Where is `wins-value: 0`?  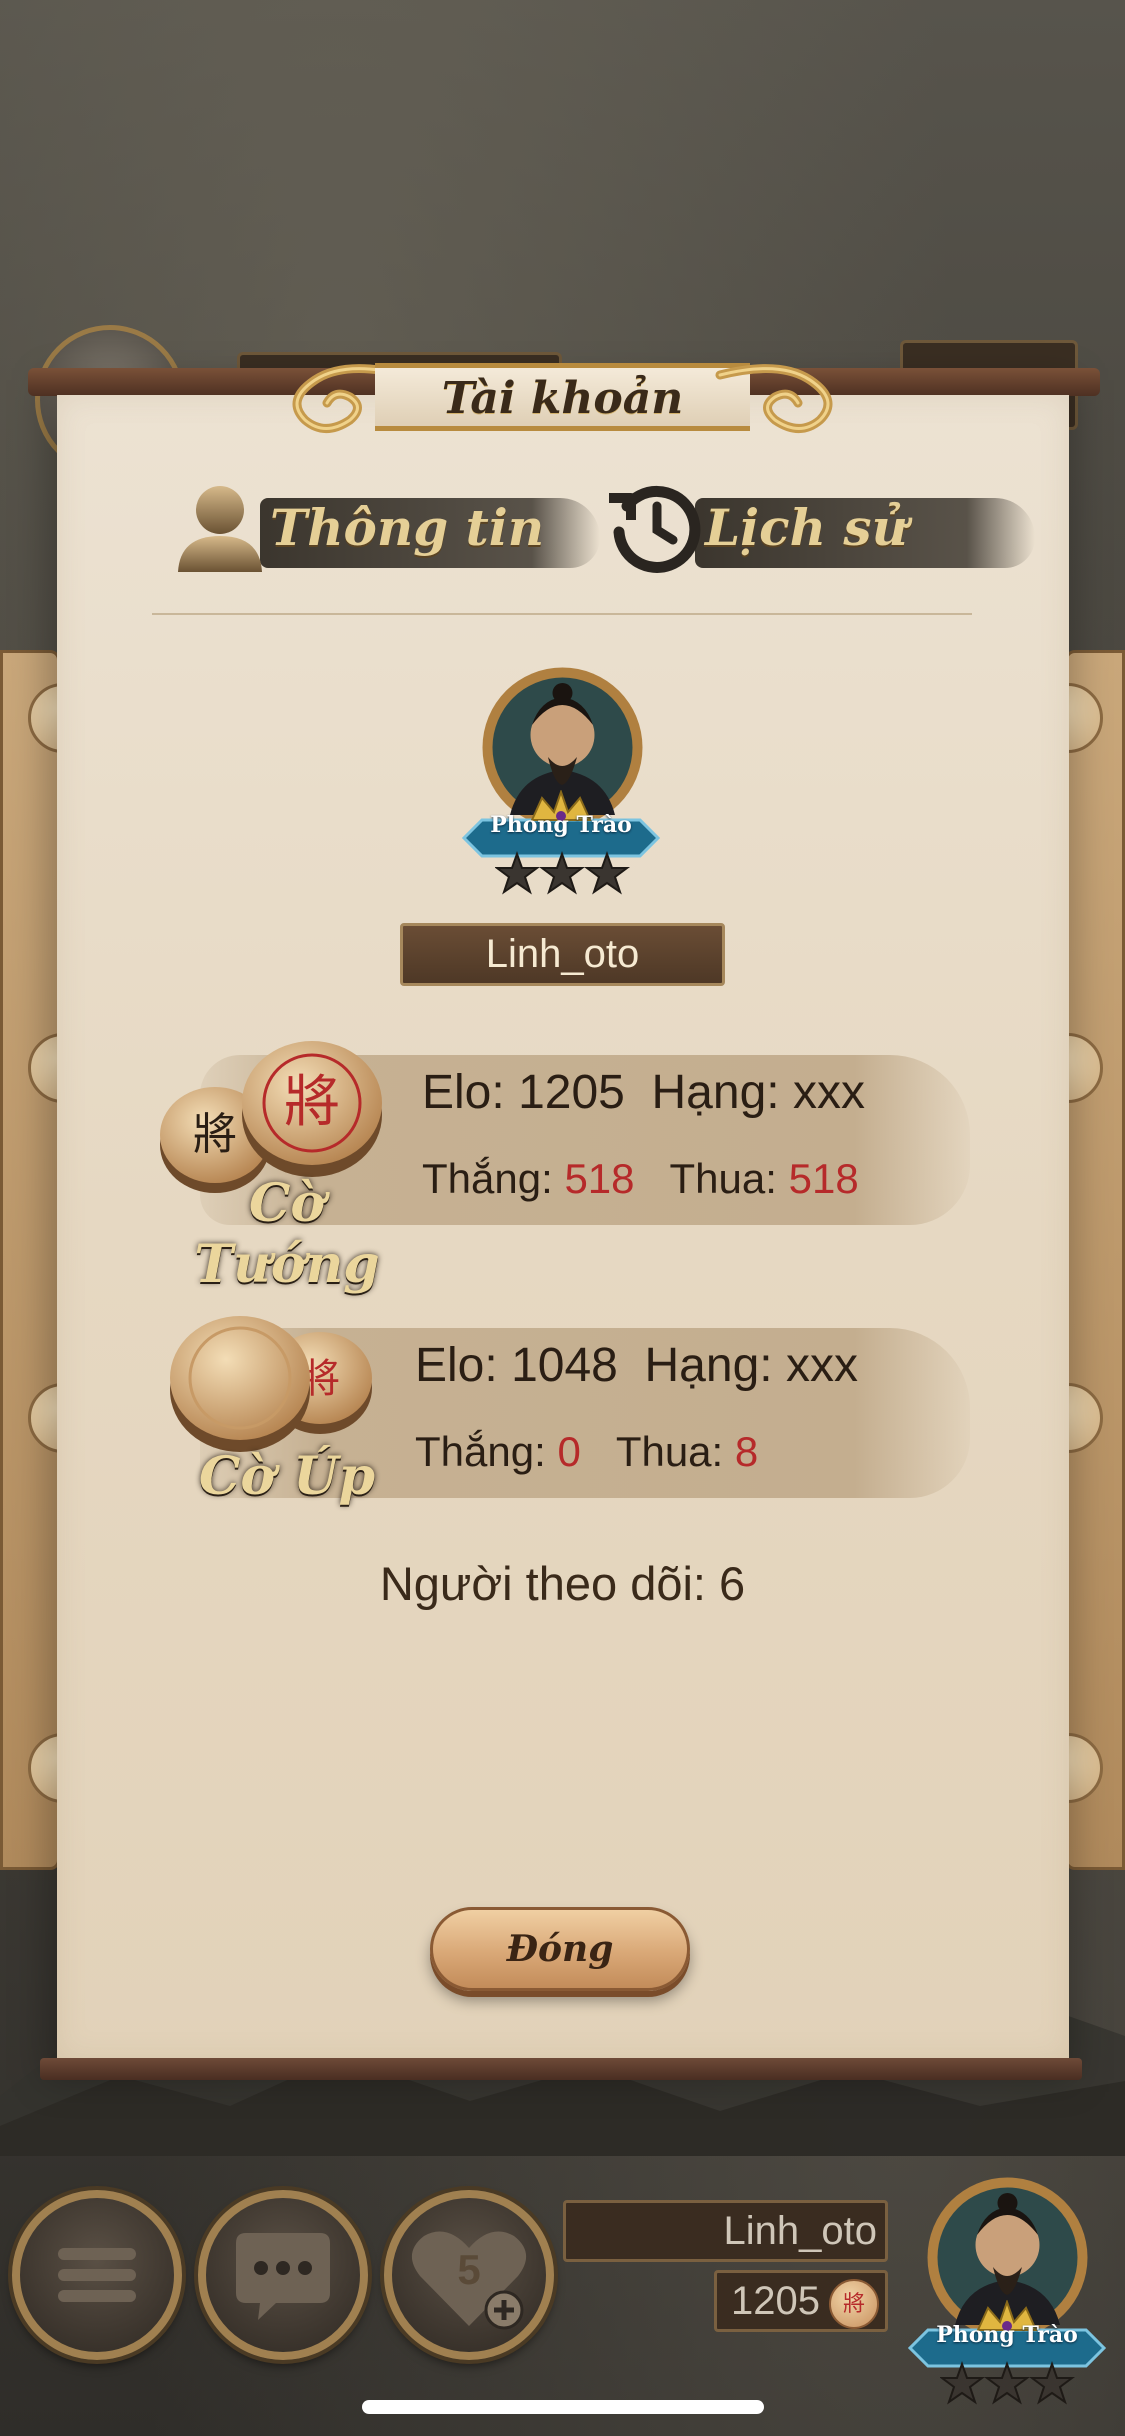
wins-value: 0 is located at coordinates (569, 1451).